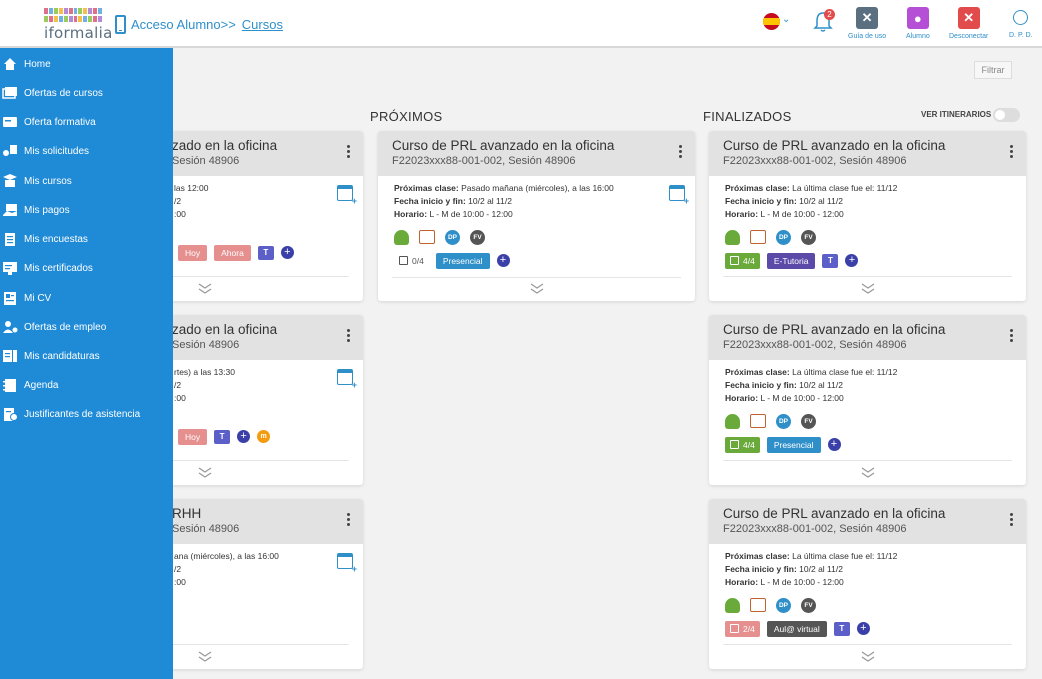 The height and width of the screenshot is (679, 1042). What do you see at coordinates (10, 414) in the screenshot?
I see `attendance-proof-icon` at bounding box center [10, 414].